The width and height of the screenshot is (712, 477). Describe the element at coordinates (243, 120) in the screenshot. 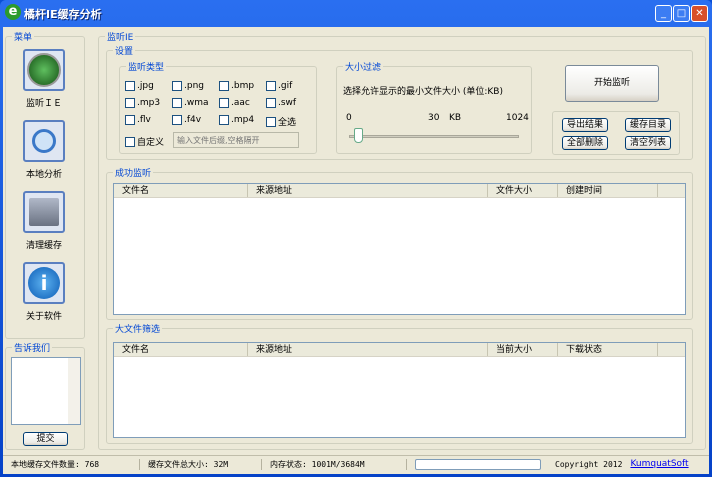

I see `type-label: .mp4` at that location.